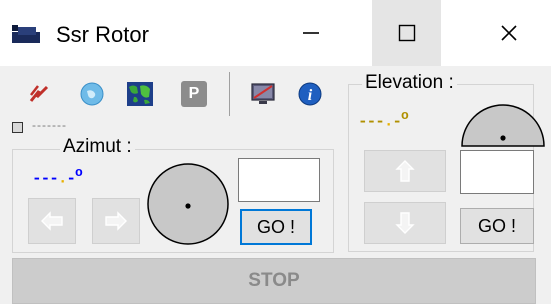  I want to click on elevation-reading-degree: o, so click(405, 115).